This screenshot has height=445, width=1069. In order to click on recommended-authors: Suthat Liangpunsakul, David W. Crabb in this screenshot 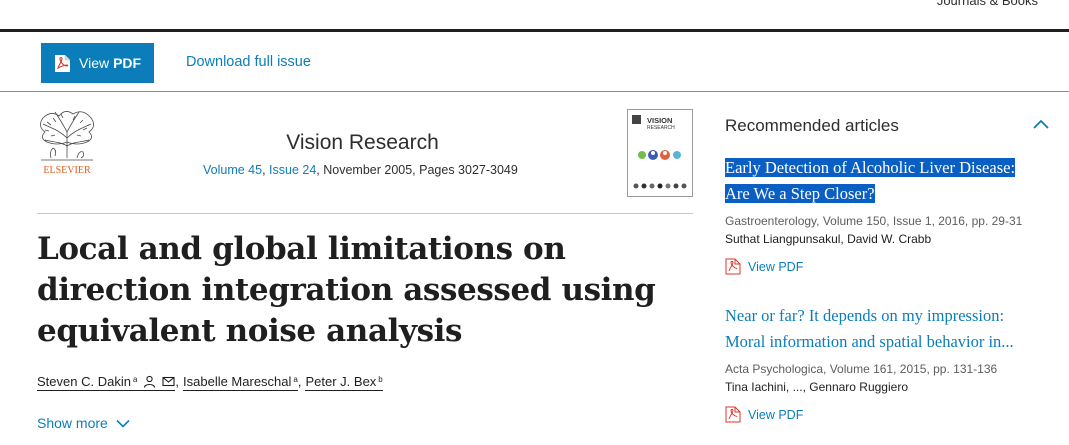, I will do `click(828, 239)`.